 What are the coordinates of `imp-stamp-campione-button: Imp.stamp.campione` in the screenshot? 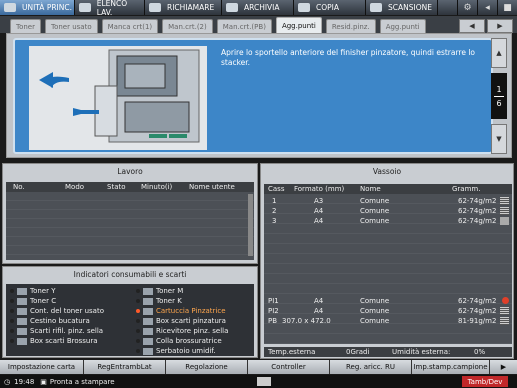 It's located at (451, 367).